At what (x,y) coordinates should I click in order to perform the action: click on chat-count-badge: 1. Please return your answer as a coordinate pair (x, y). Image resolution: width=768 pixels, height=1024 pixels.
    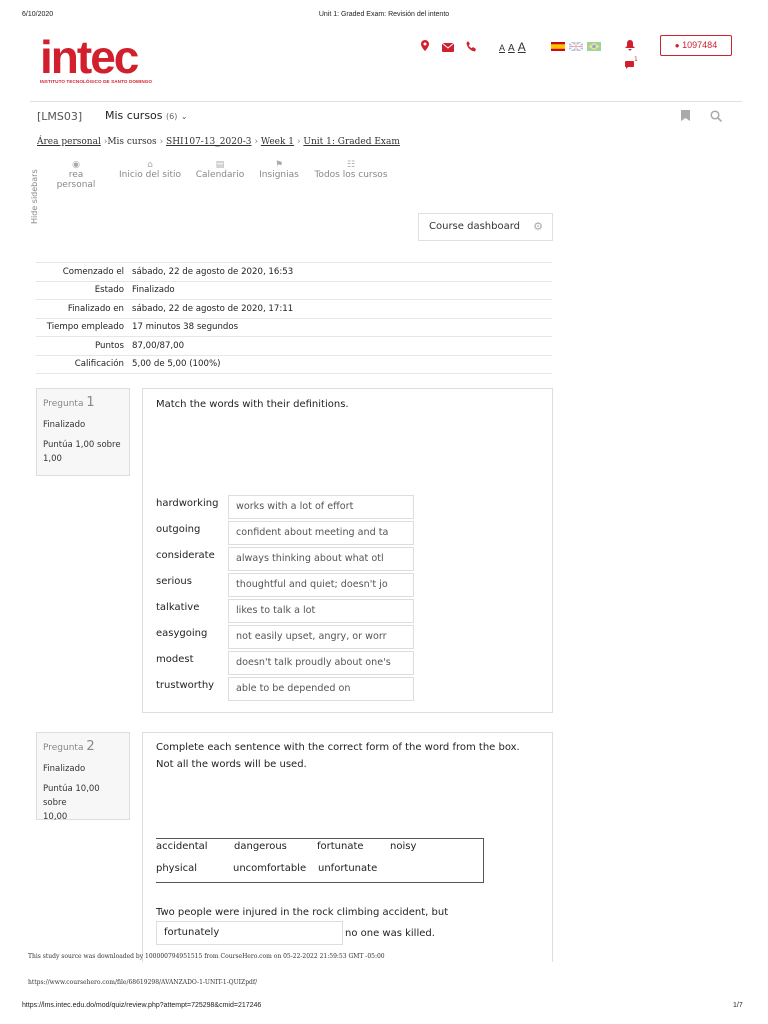
    Looking at the image, I should click on (636, 59).